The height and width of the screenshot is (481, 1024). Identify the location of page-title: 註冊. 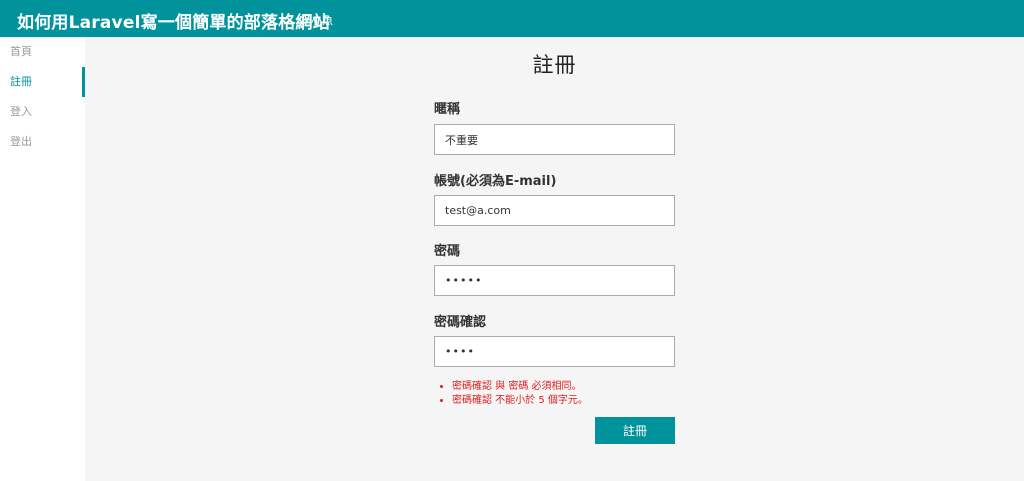
(554, 65).